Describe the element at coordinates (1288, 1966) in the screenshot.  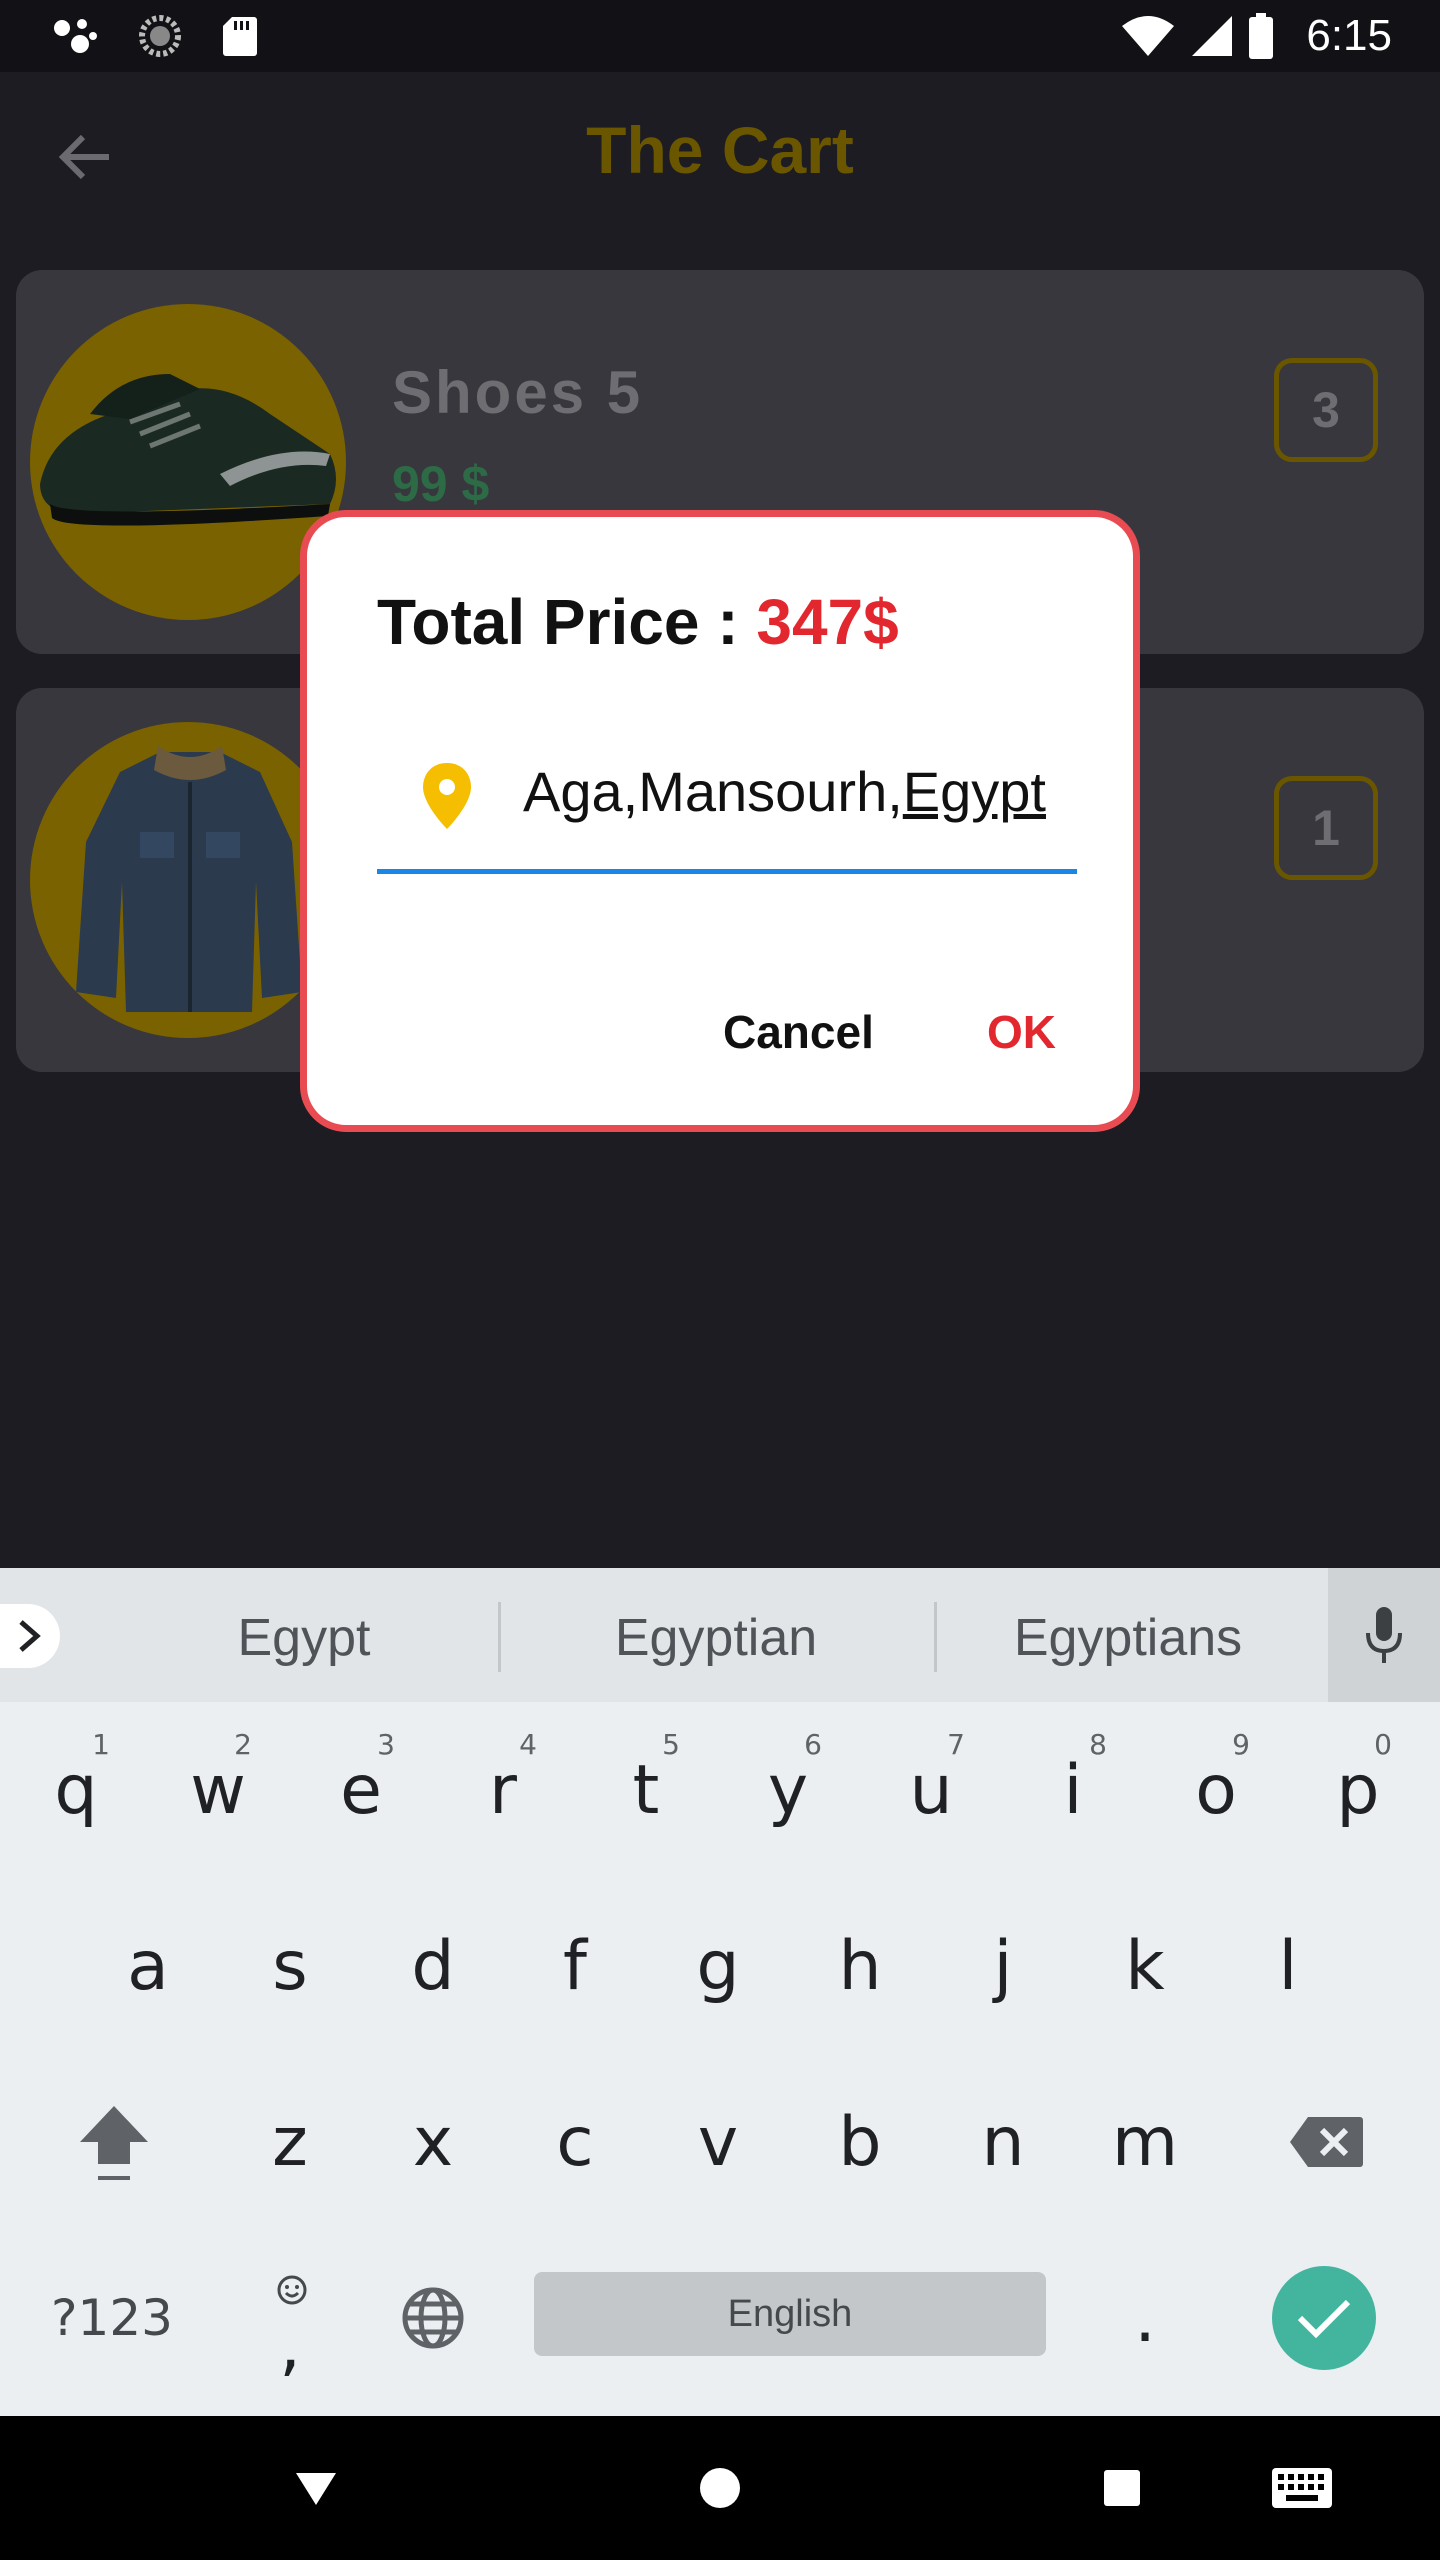
I see `key-l: l` at that location.